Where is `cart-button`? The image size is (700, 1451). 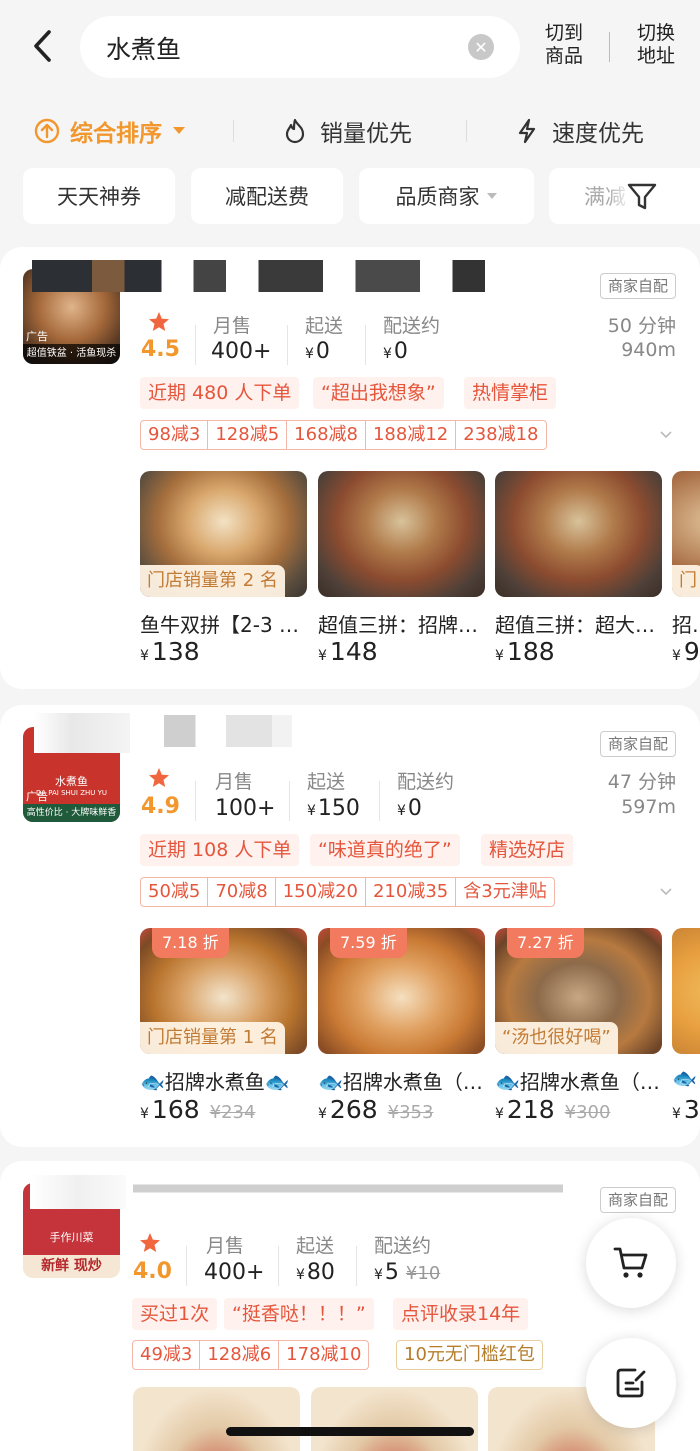 cart-button is located at coordinates (631, 1263).